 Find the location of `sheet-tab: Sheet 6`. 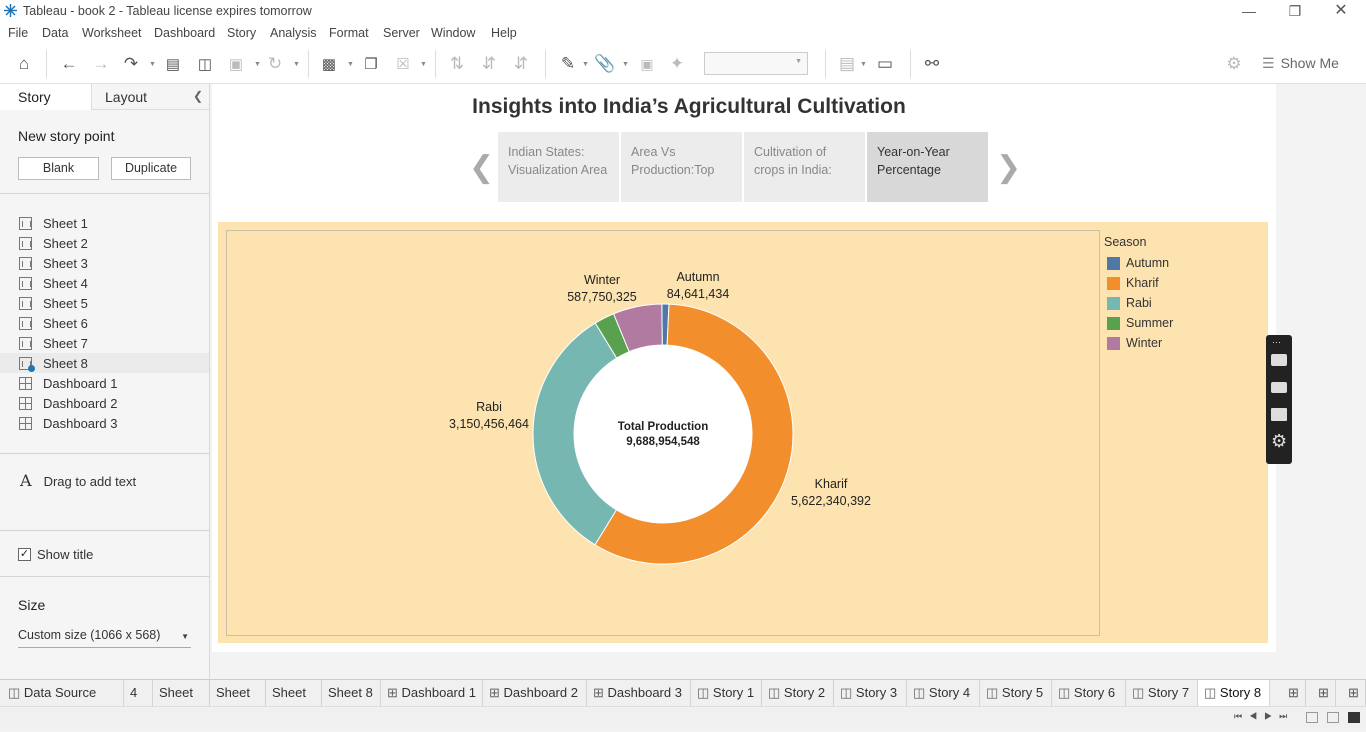

sheet-tab: Sheet 6 is located at coordinates (238, 703).